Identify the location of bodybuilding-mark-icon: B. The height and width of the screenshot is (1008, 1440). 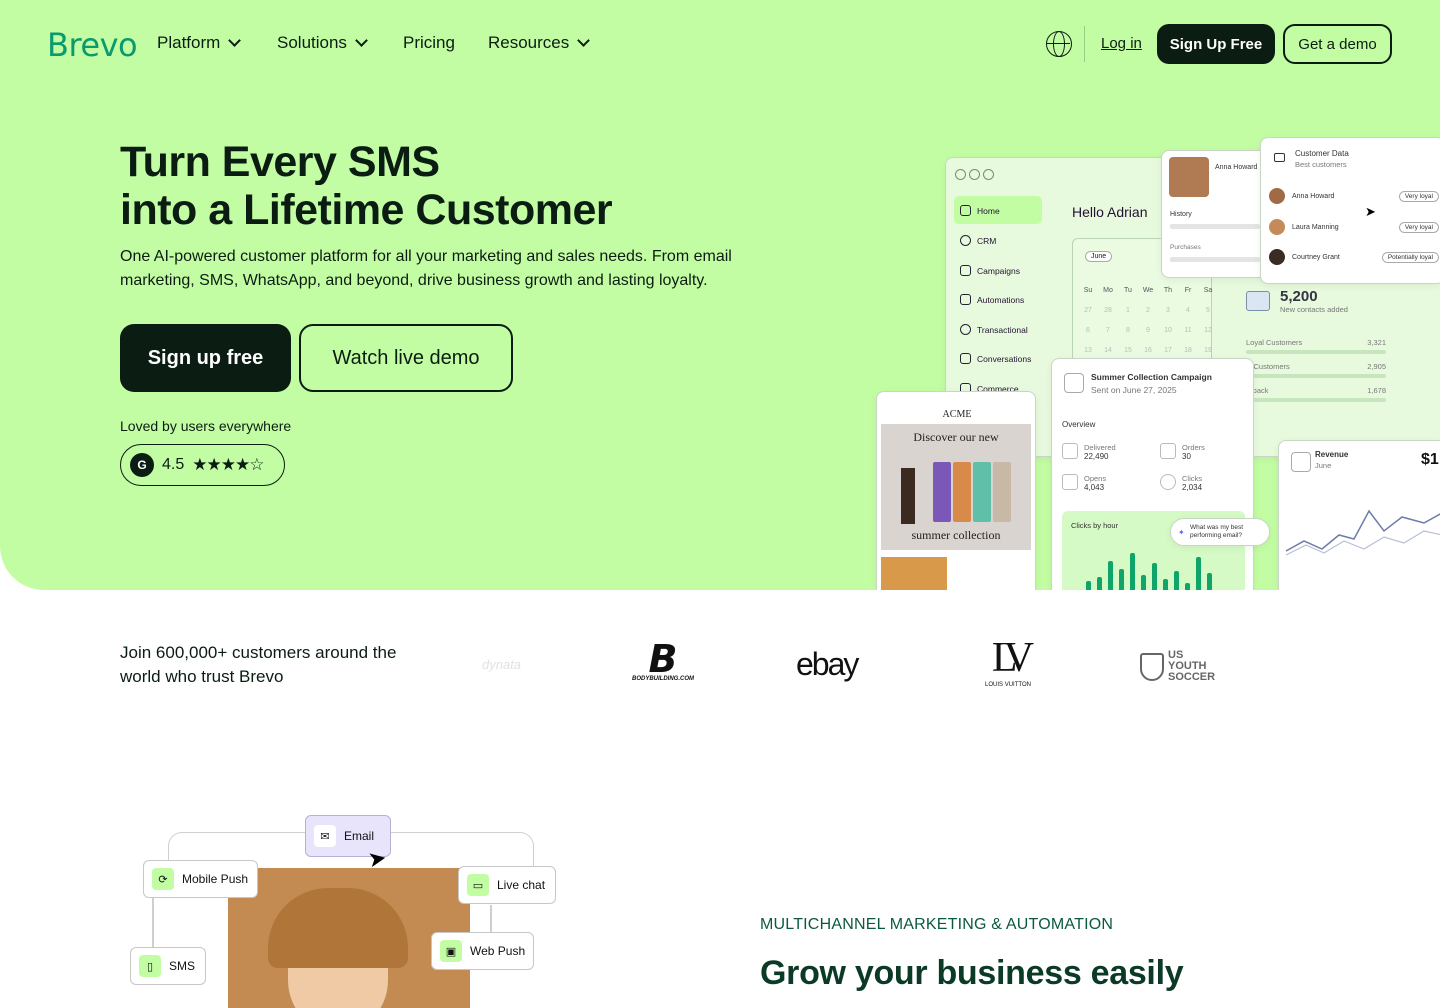
(663, 659).